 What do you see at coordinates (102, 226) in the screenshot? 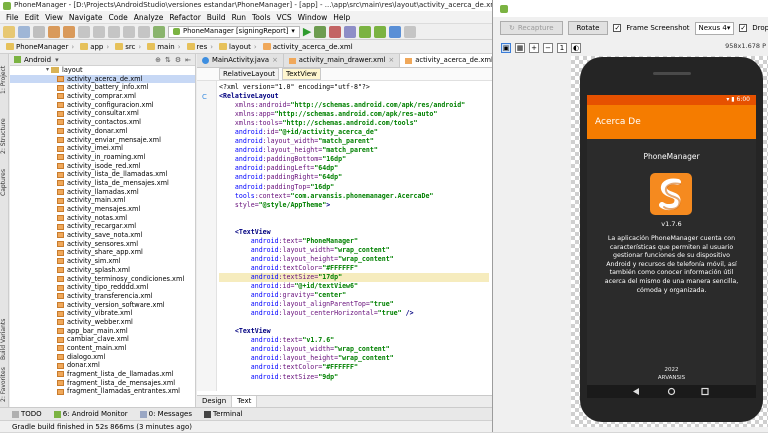
I see `tree-file-item: activity_recargar.xml` at bounding box center [102, 226].